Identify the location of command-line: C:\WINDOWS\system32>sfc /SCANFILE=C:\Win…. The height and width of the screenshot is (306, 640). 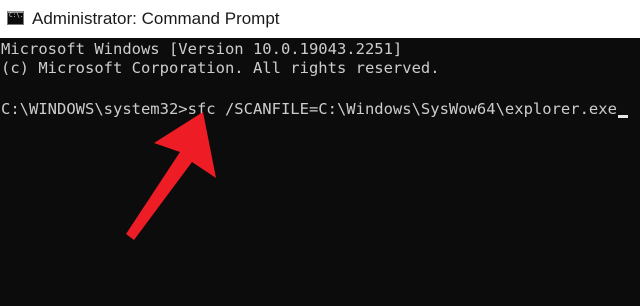
(314, 109).